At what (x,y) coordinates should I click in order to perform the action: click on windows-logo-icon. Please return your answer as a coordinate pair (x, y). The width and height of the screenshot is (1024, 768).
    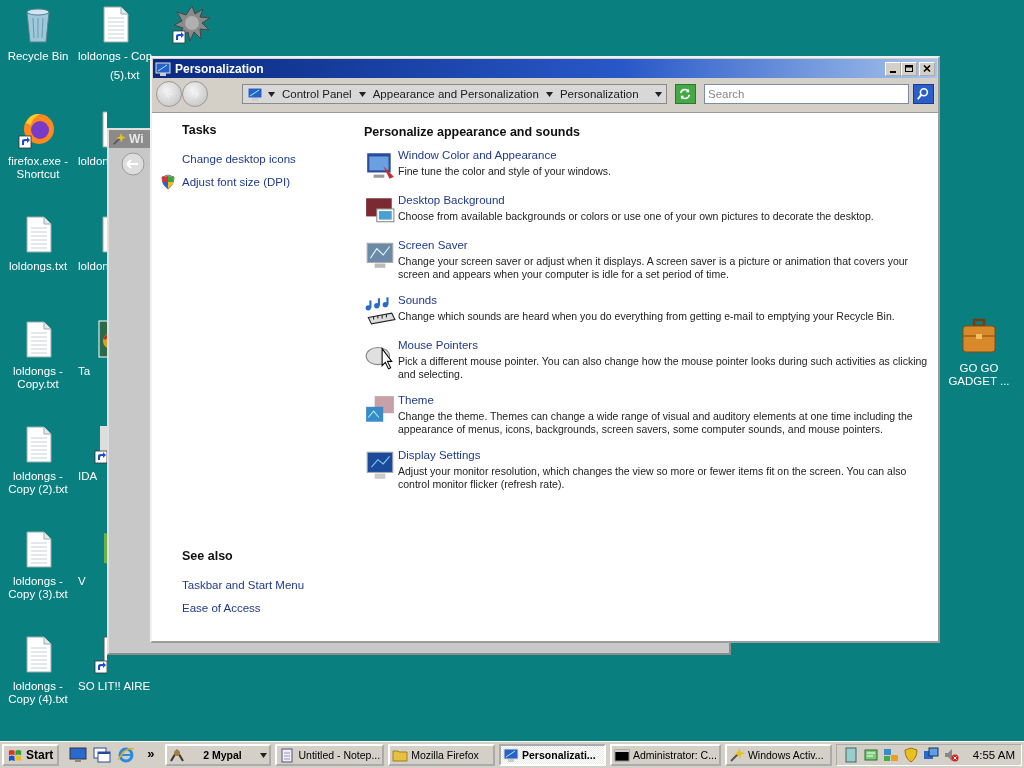
    Looking at the image, I should click on (15, 755).